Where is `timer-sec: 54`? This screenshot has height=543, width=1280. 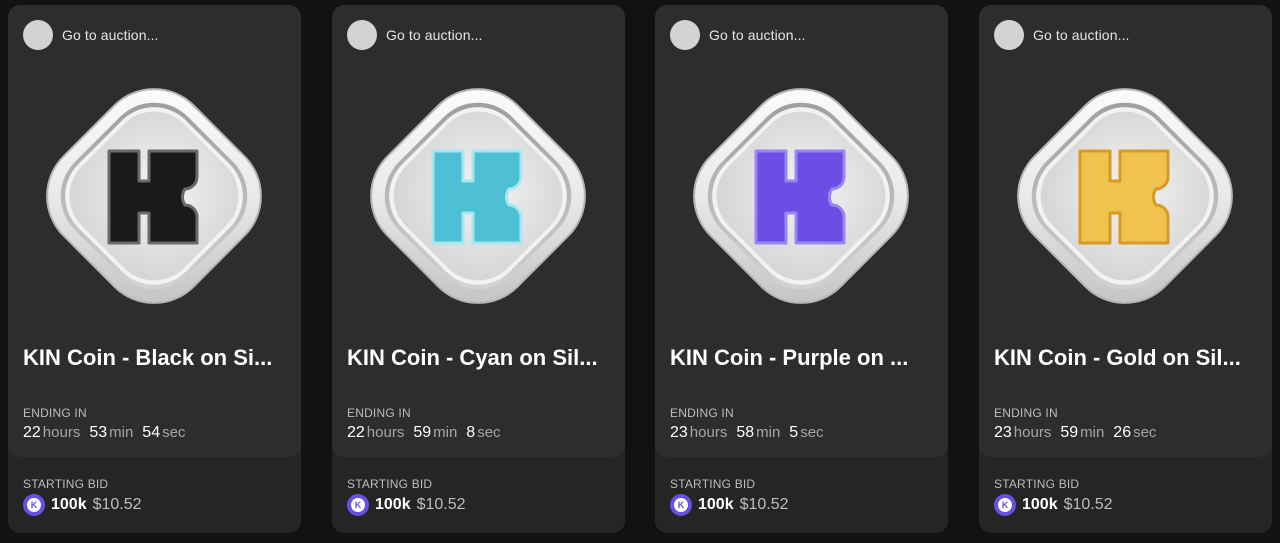 timer-sec: 54 is located at coordinates (151, 432).